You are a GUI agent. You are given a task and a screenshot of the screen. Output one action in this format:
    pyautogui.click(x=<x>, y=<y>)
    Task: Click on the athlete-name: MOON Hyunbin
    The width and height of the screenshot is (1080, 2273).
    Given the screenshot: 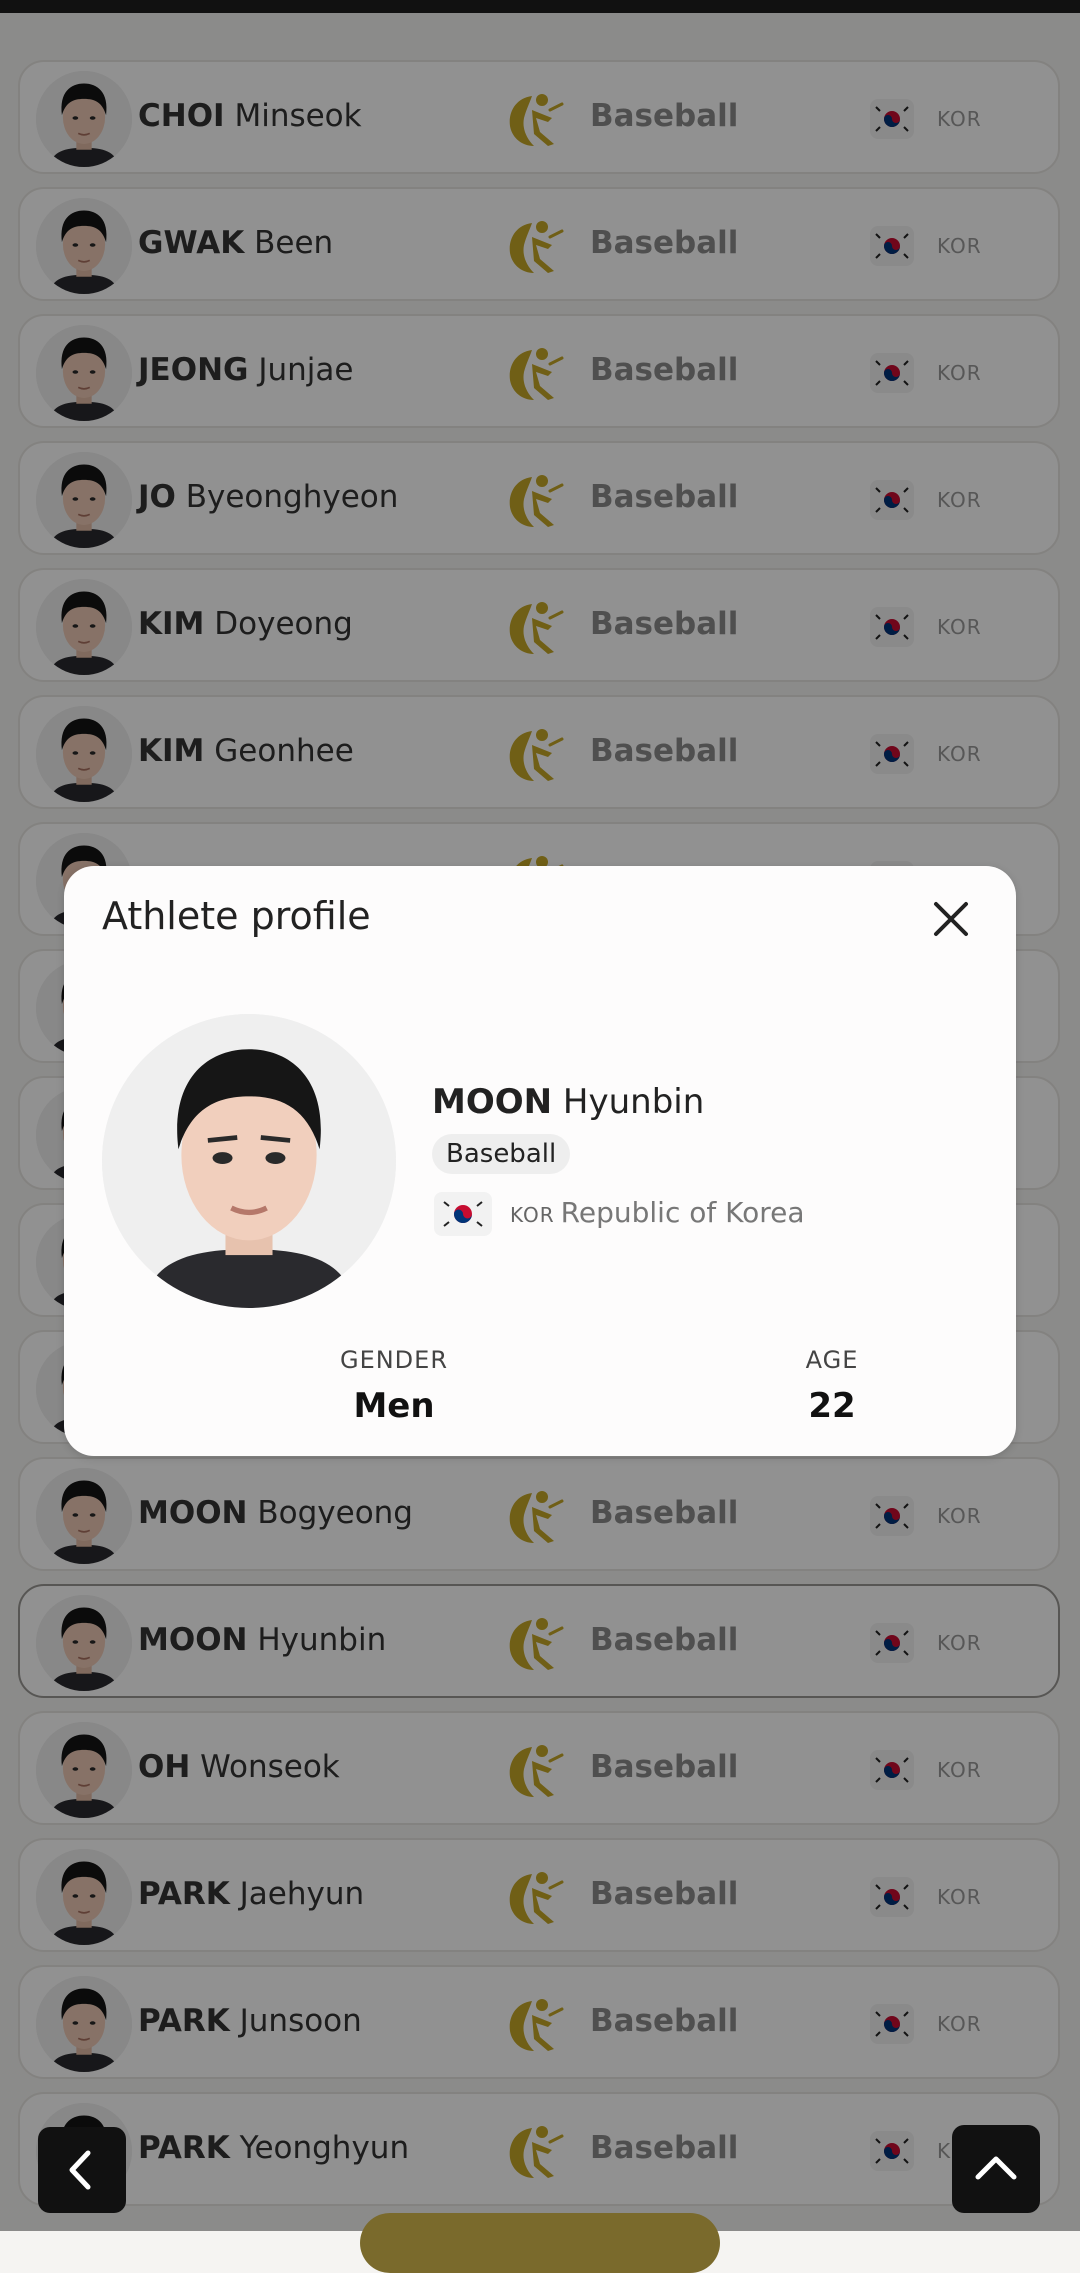 What is the action you would take?
    pyautogui.click(x=568, y=1102)
    